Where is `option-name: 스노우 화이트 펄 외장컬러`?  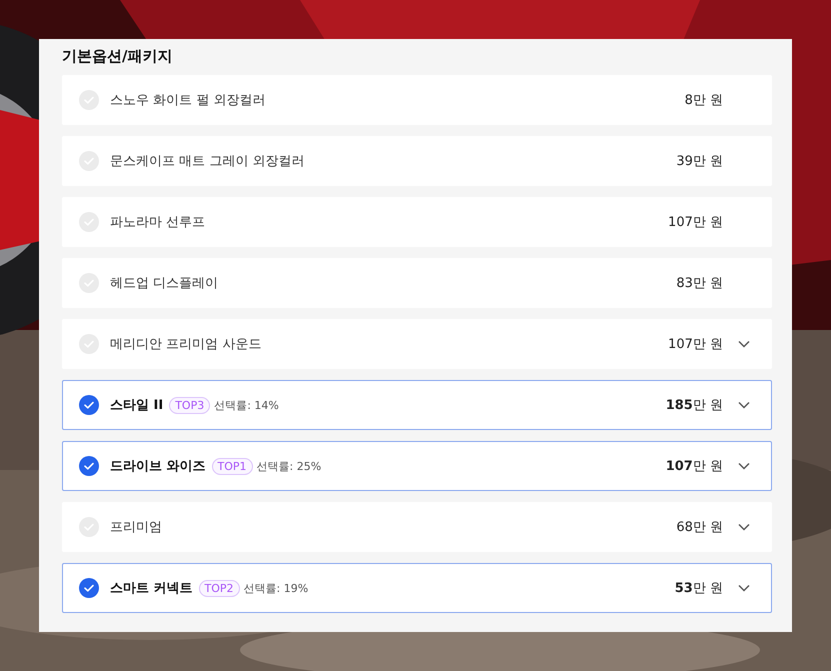 option-name: 스노우 화이트 펄 외장컬러 is located at coordinates (188, 100).